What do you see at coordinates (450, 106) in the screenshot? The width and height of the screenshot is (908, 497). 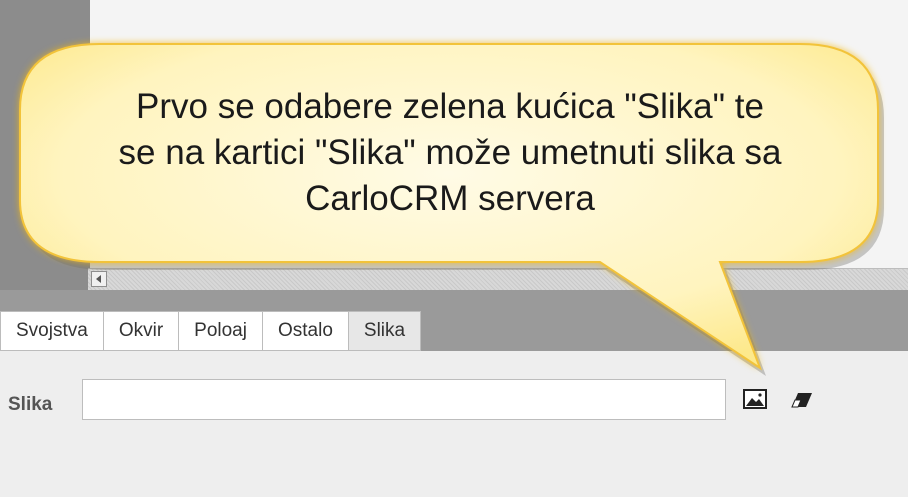 I see `callout-line-1: Prvo se odabere zelena kućica "Slika" te` at bounding box center [450, 106].